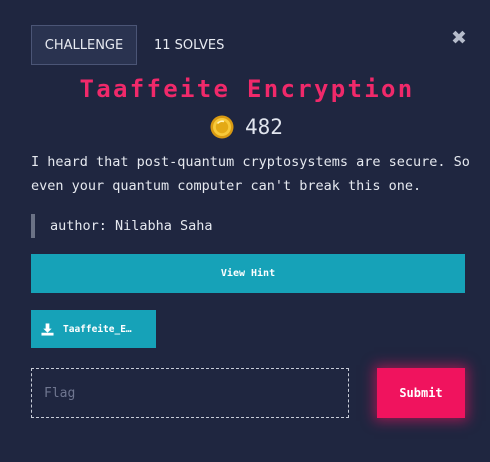  I want to click on tab-solves: 11 SOLVES, so click(188, 45).